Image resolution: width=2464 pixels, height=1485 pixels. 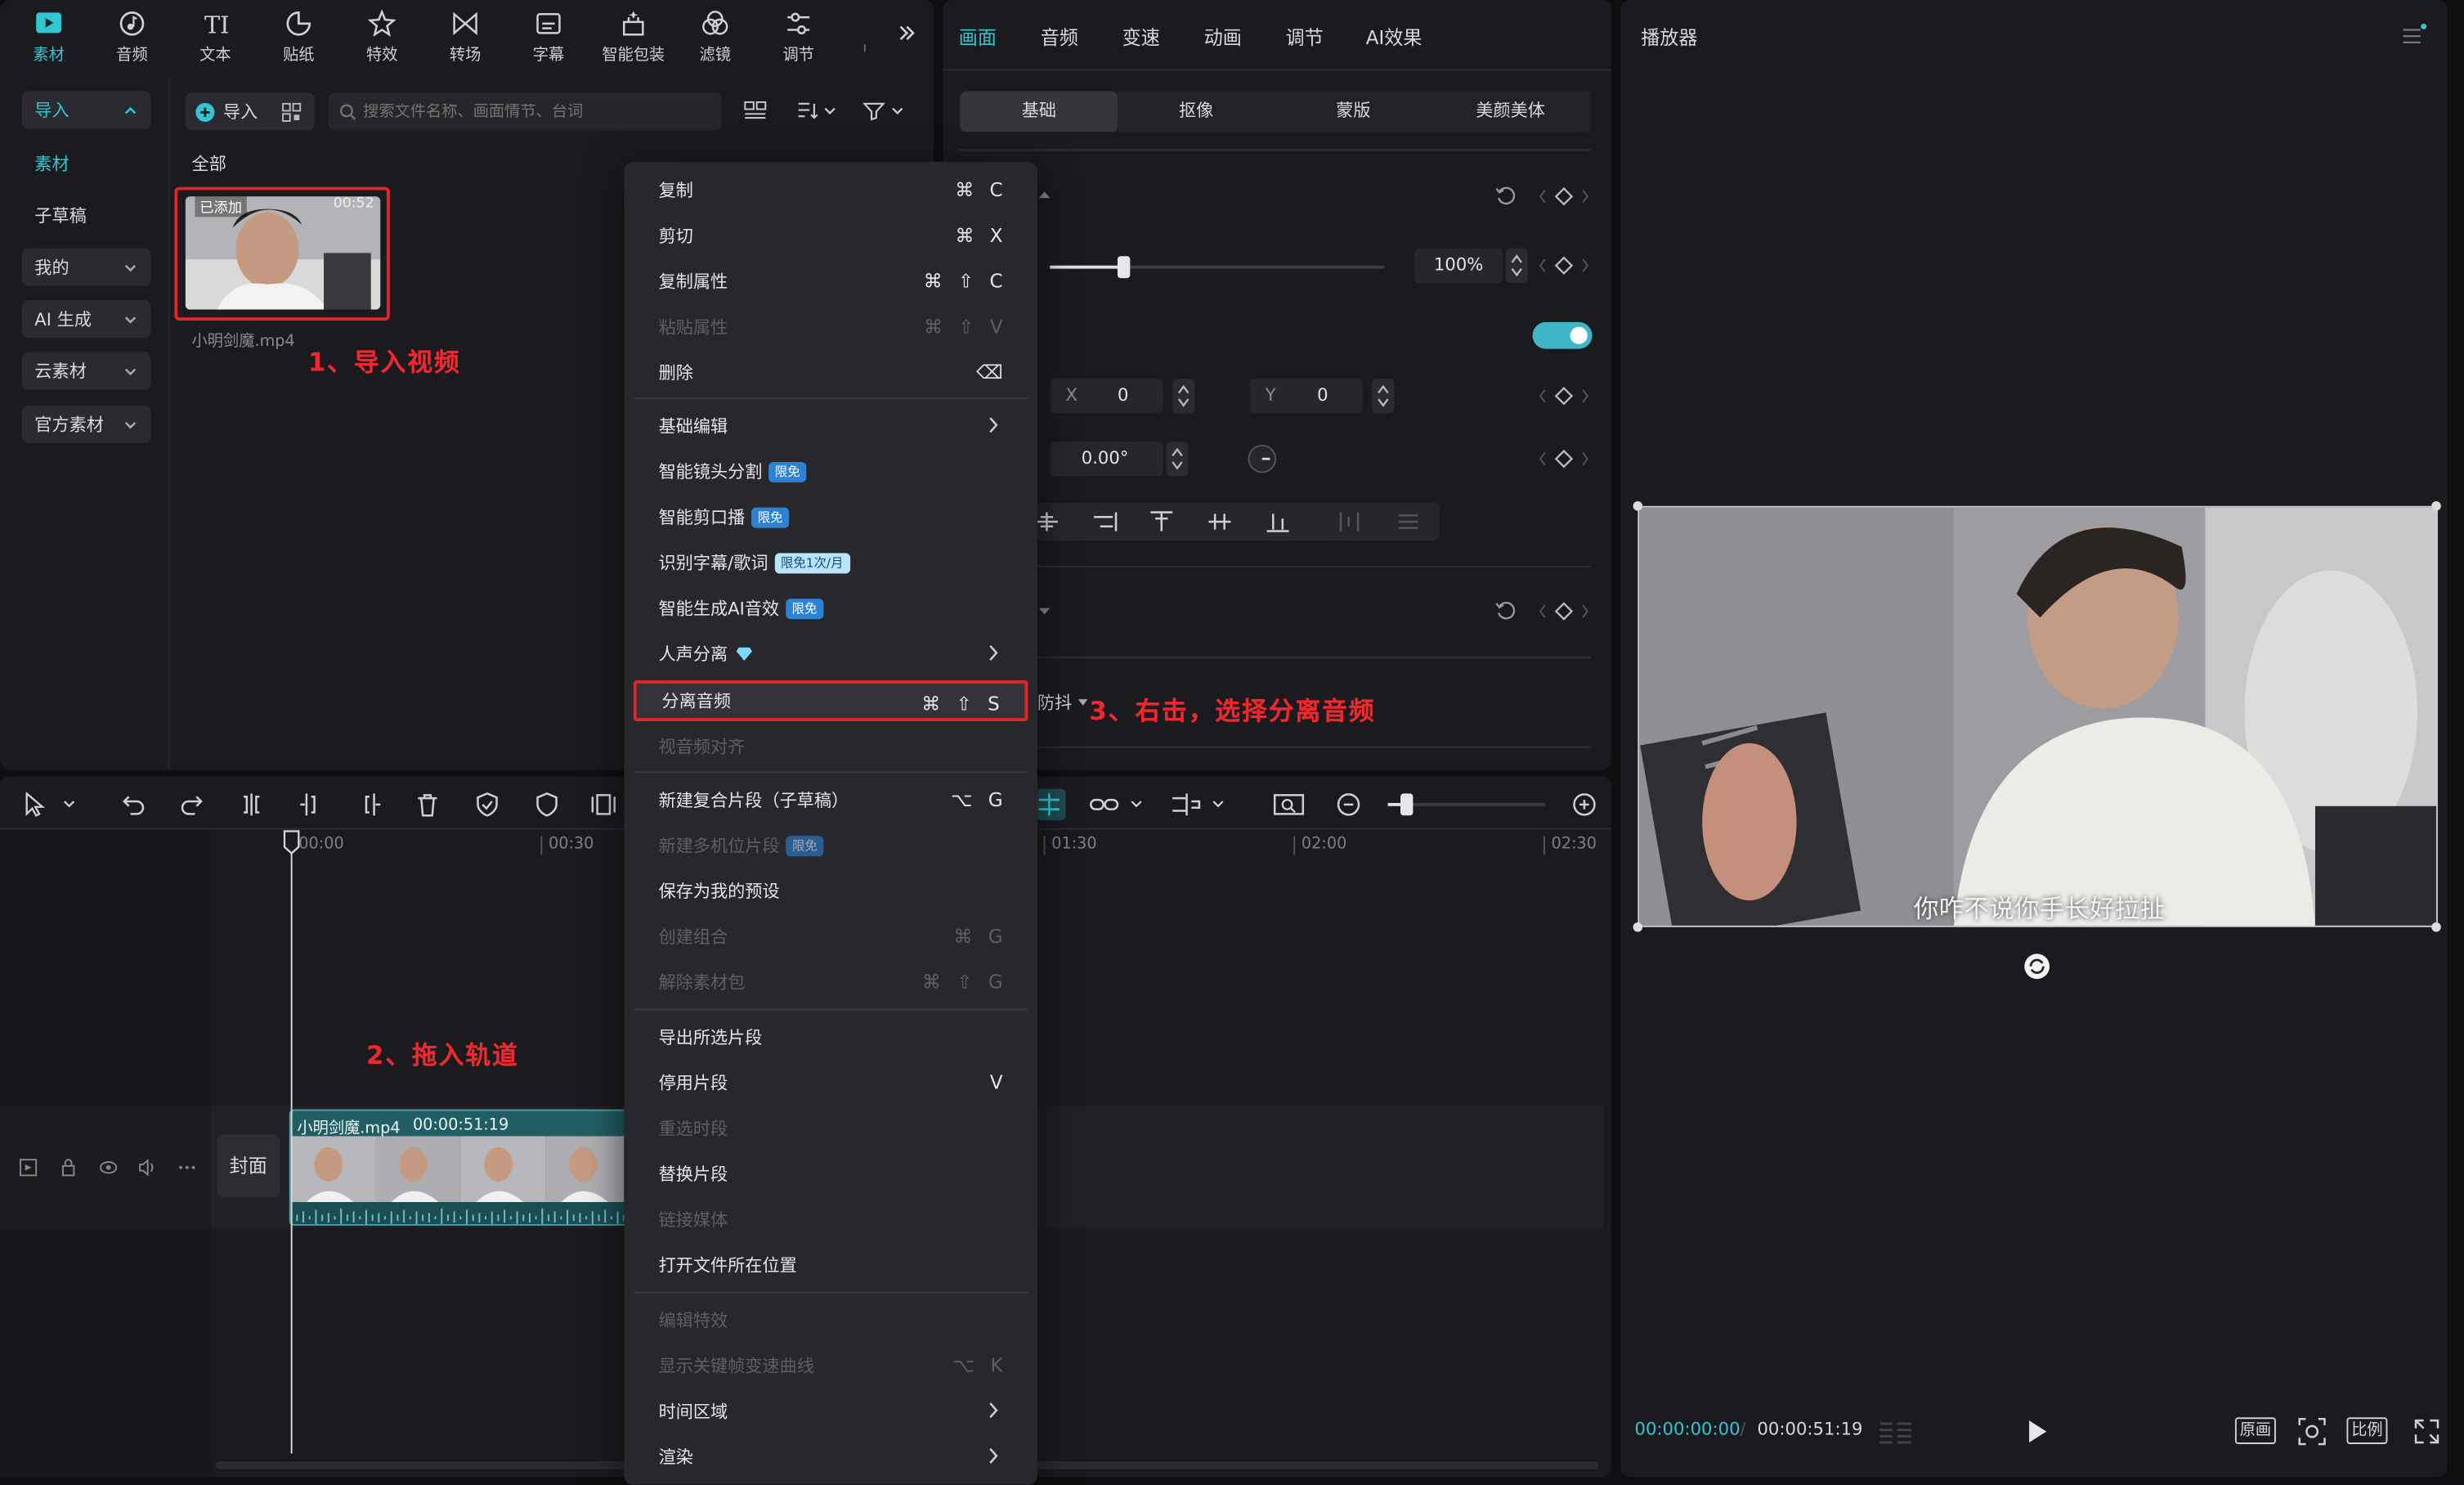 What do you see at coordinates (1510, 111) in the screenshot?
I see `subtab-beauty: 美颜美体` at bounding box center [1510, 111].